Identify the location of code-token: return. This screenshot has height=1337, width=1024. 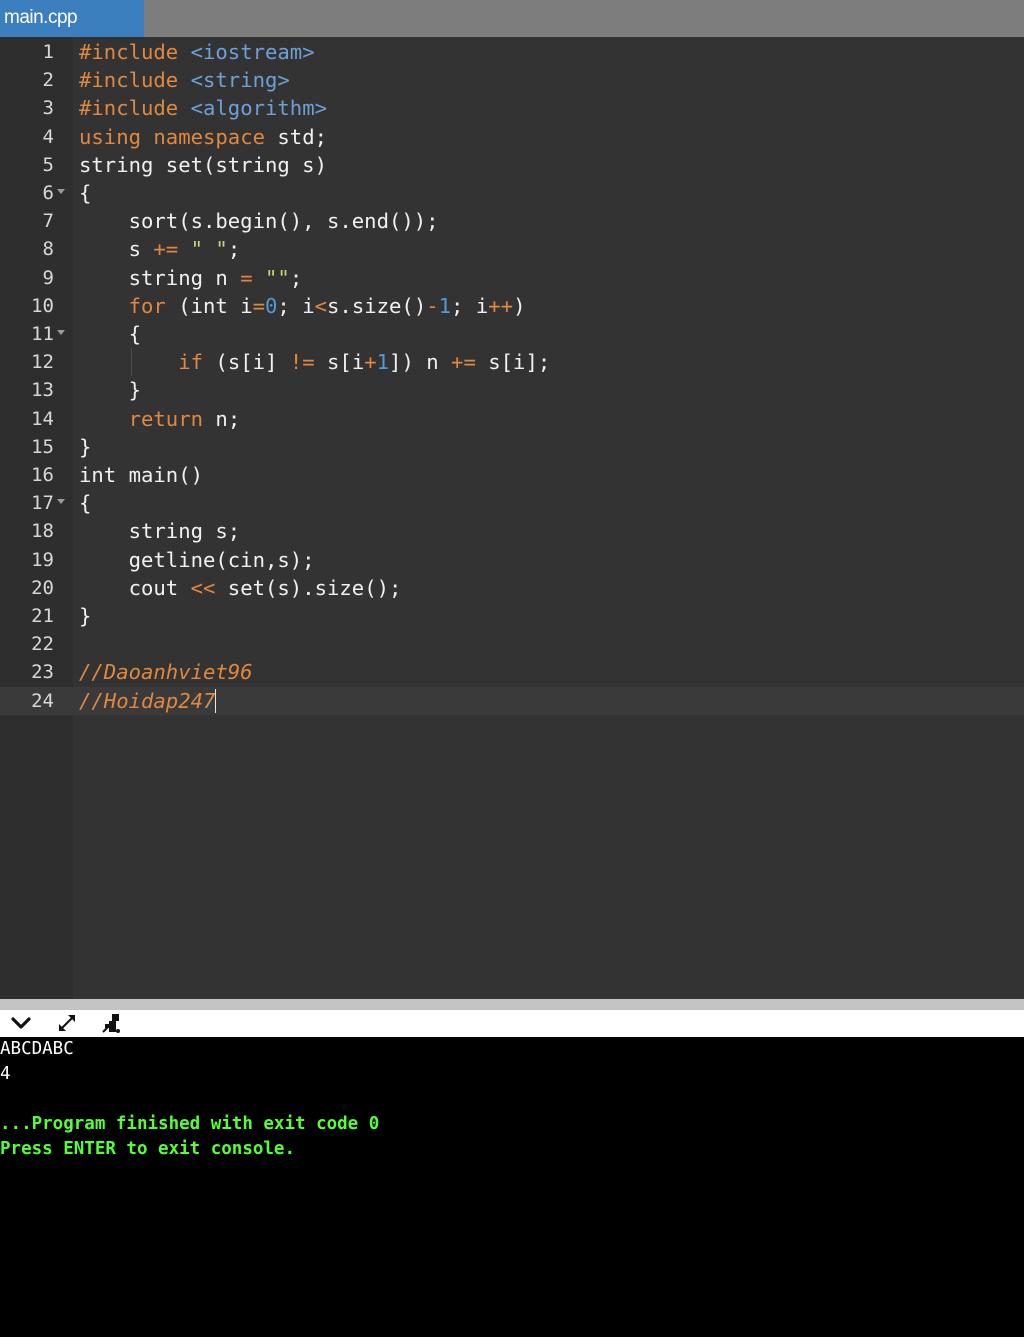
(166, 418).